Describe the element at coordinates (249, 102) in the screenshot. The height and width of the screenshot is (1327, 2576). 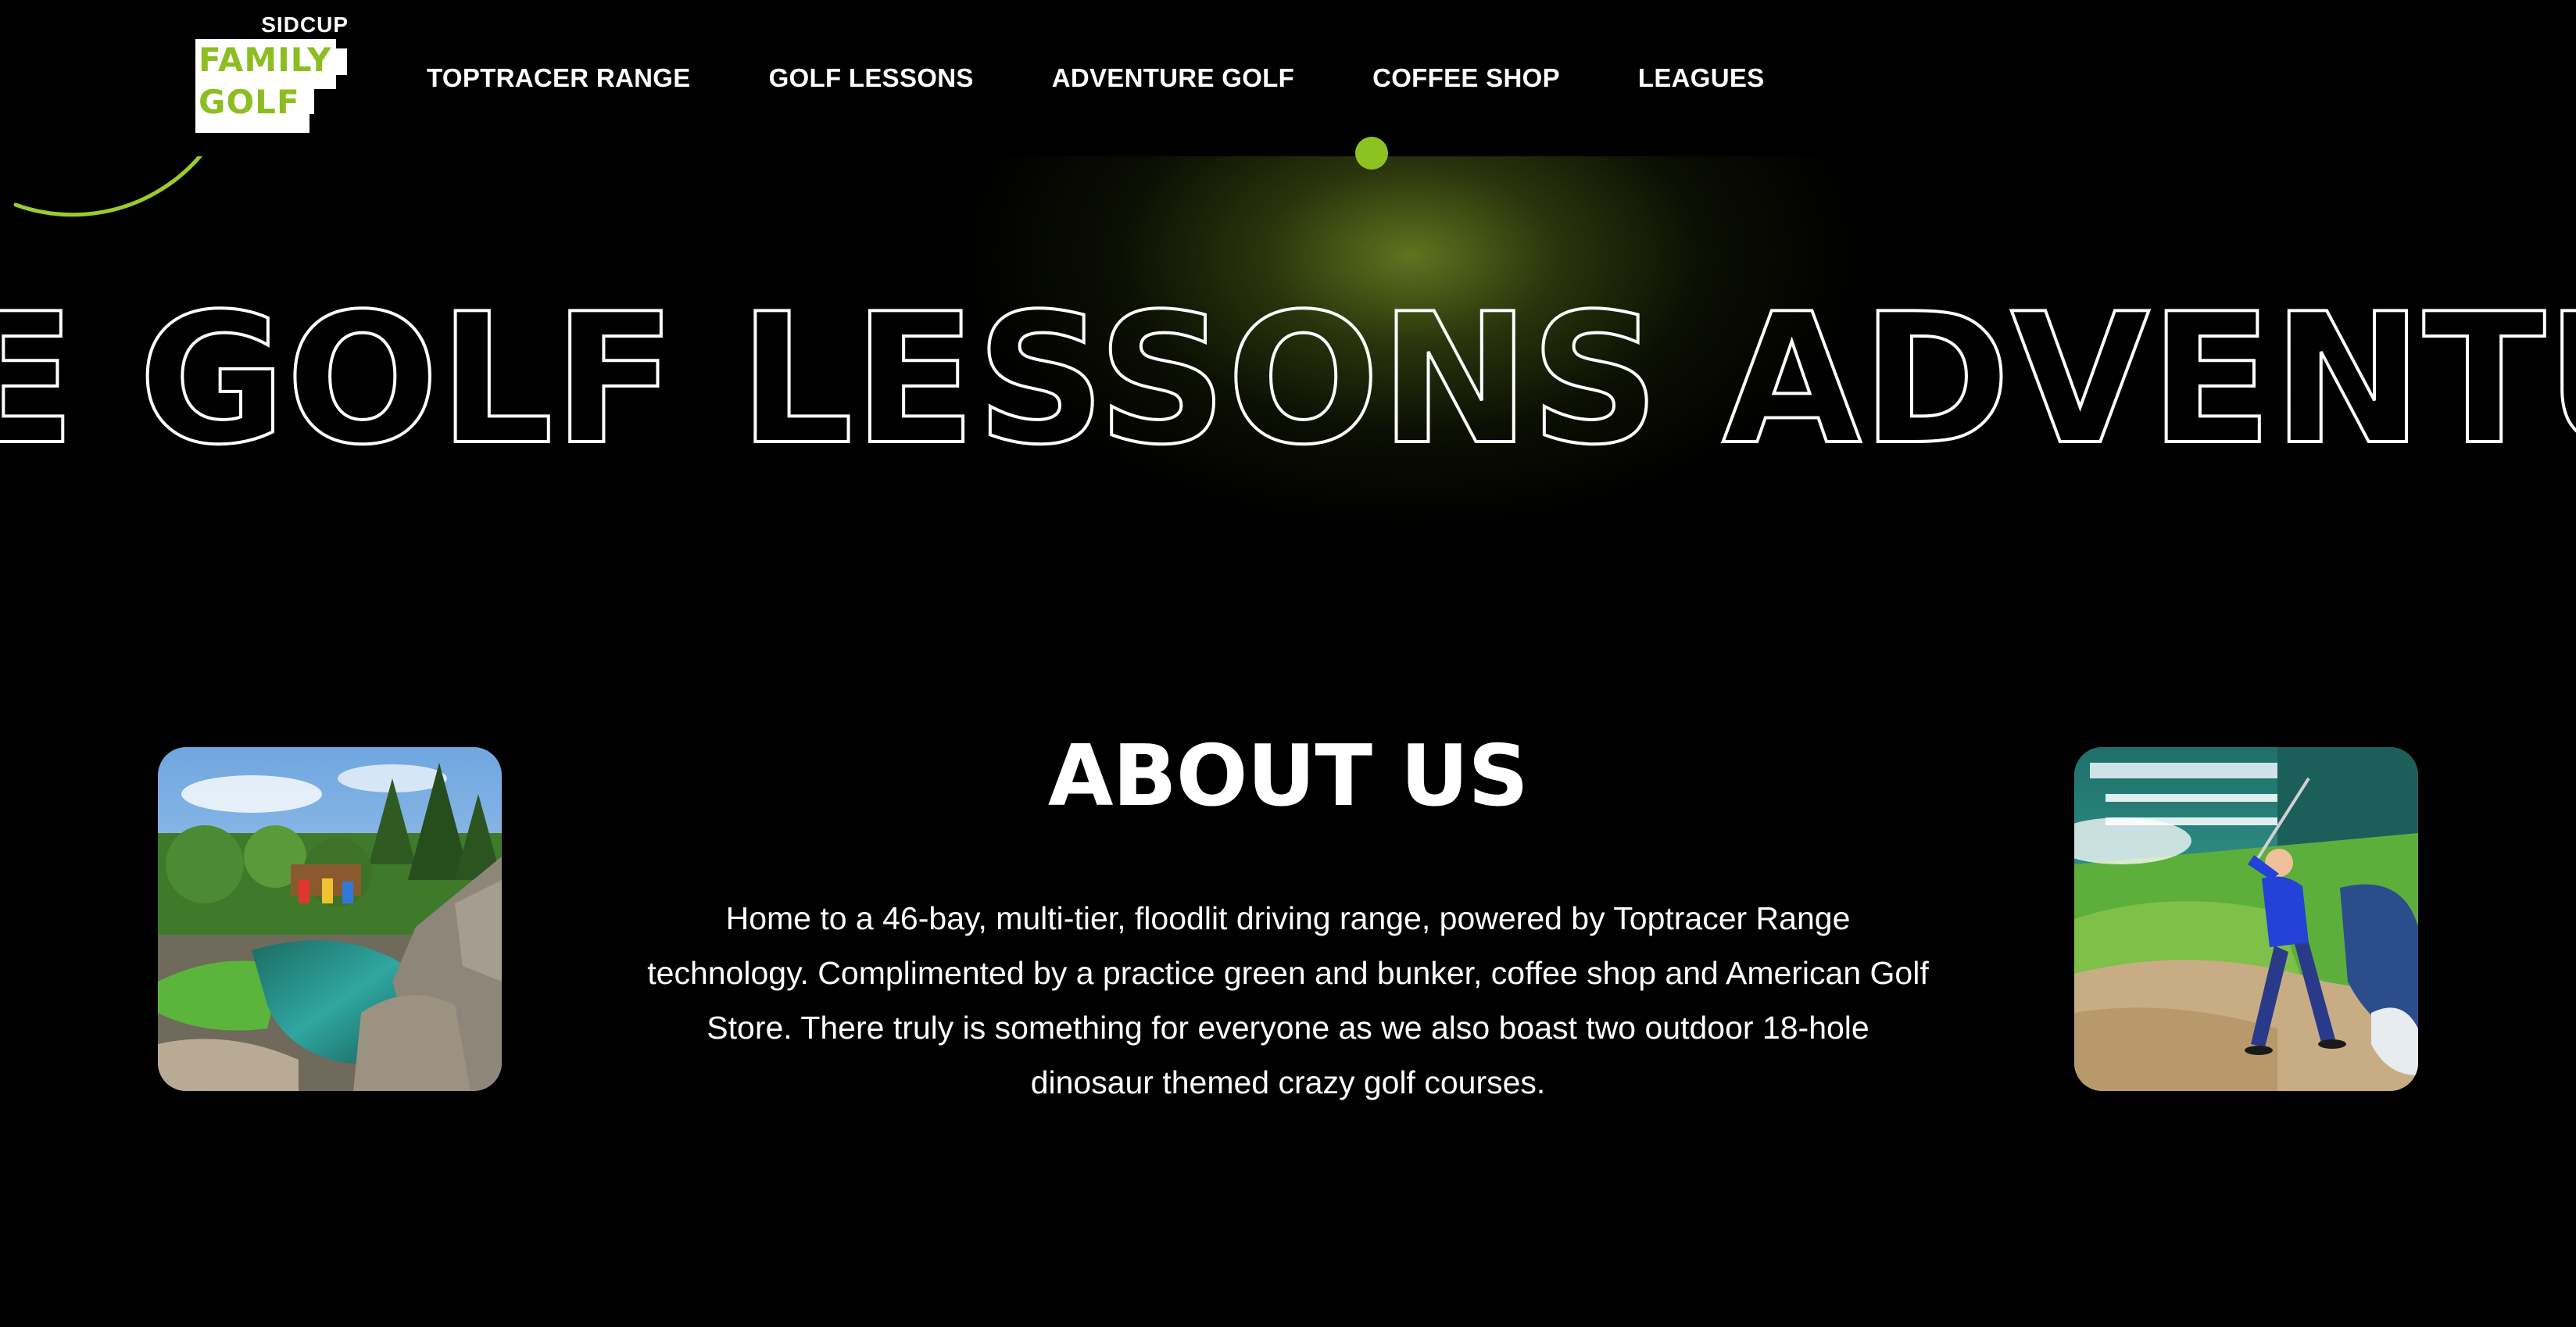
I see `logo-text-golf: GOLF` at that location.